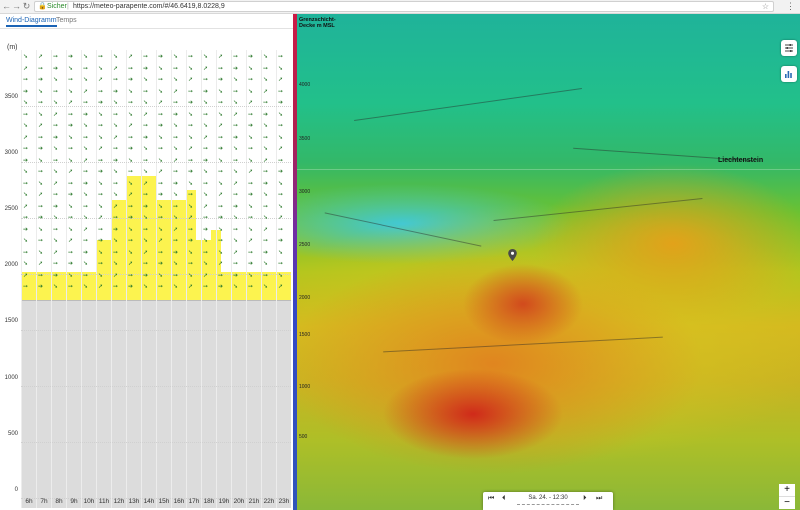 The height and width of the screenshot is (510, 800). What do you see at coordinates (787, 502) in the screenshot?
I see `zoom-out-button: −` at bounding box center [787, 502].